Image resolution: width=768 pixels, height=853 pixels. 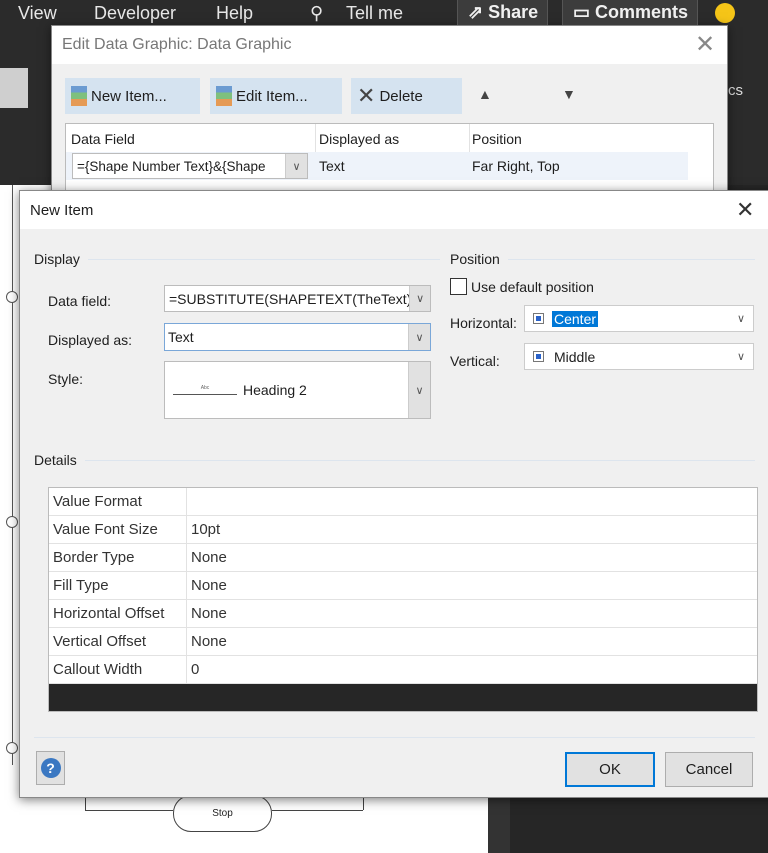 I want to click on display-group: Display, so click(x=237, y=259).